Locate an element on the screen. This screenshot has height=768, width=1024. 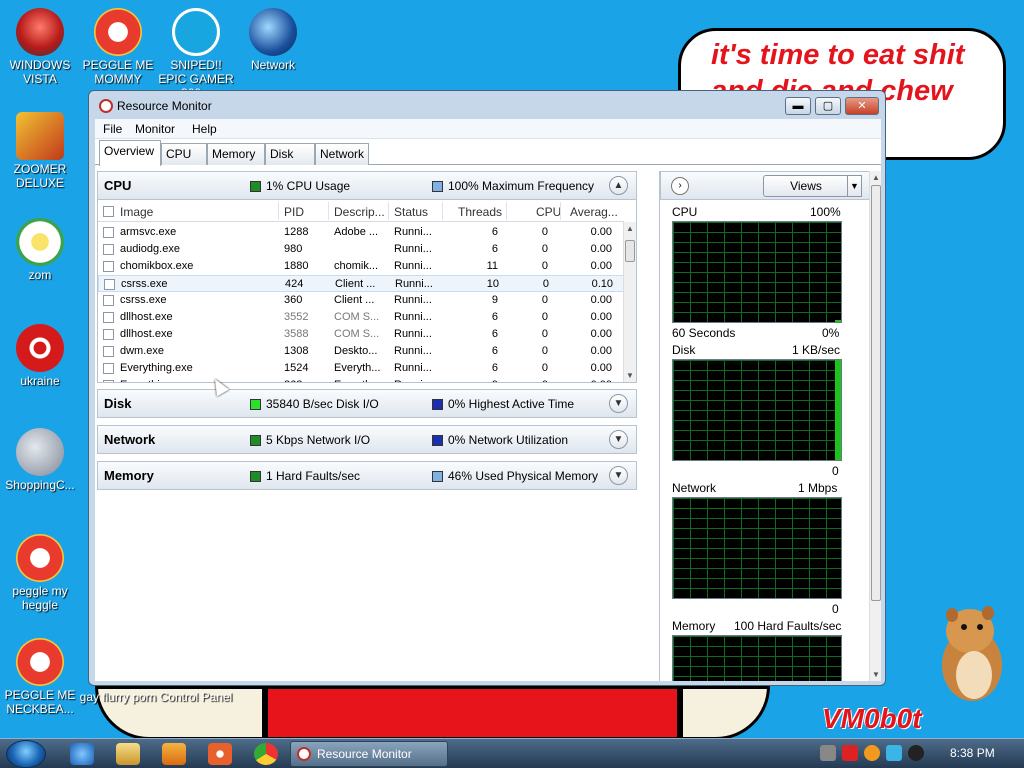
desktop-icon-zoomer-deluxe: ZOOMER DELUXE is located at coordinates (40, 151).